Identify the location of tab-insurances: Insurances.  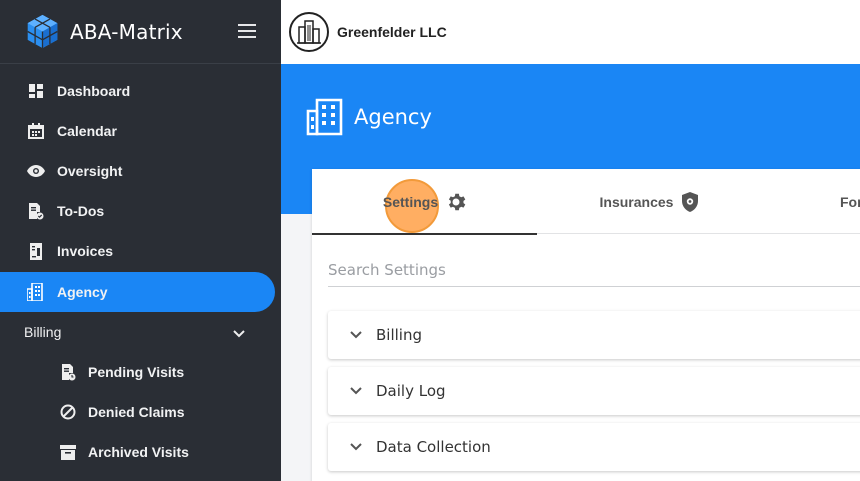
(649, 201).